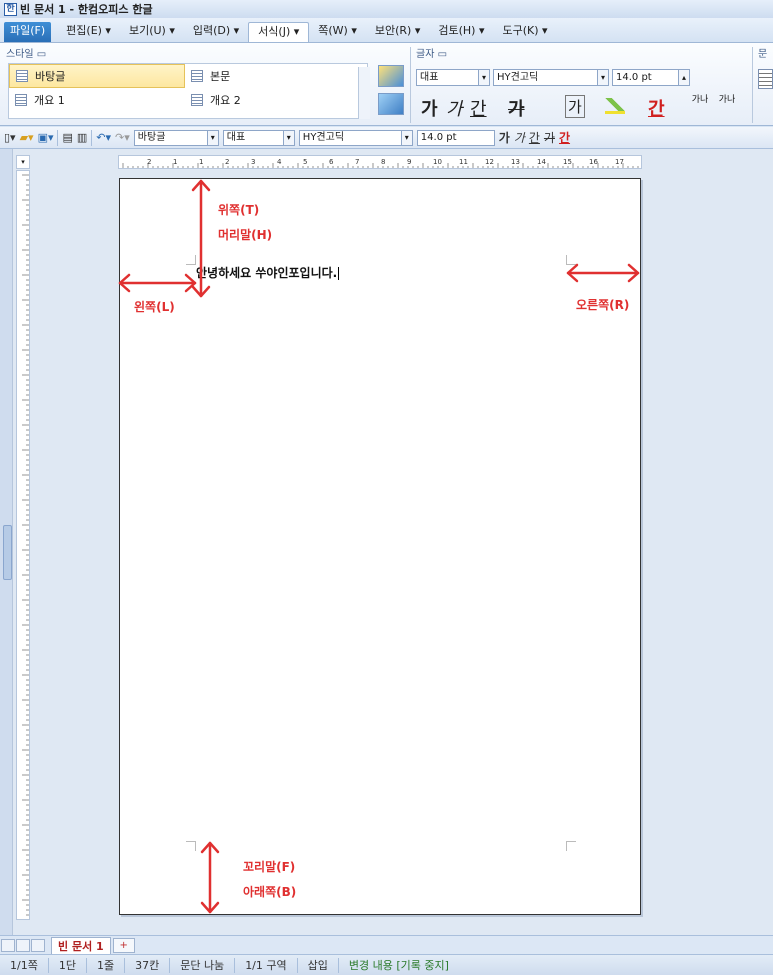  I want to click on status-insert-mode: 삽입, so click(318, 965).